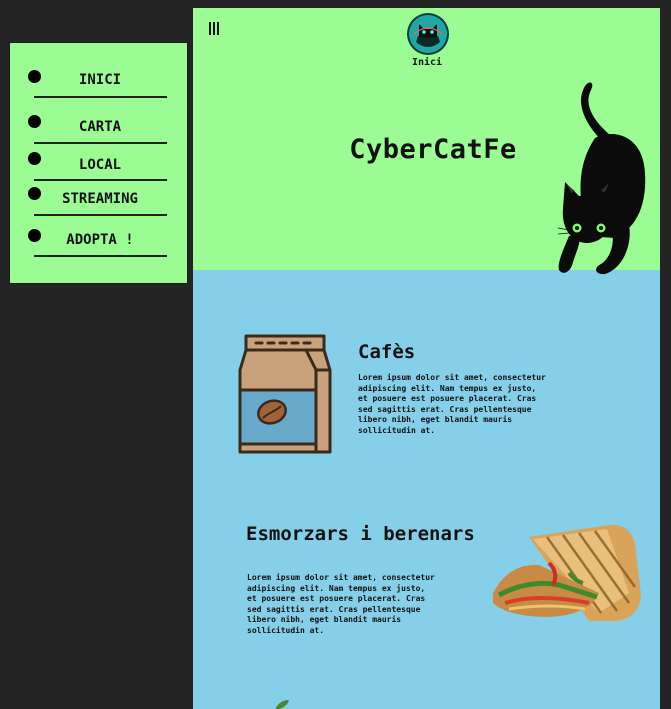  I want to click on nav-label: STREAMING, so click(100, 199).